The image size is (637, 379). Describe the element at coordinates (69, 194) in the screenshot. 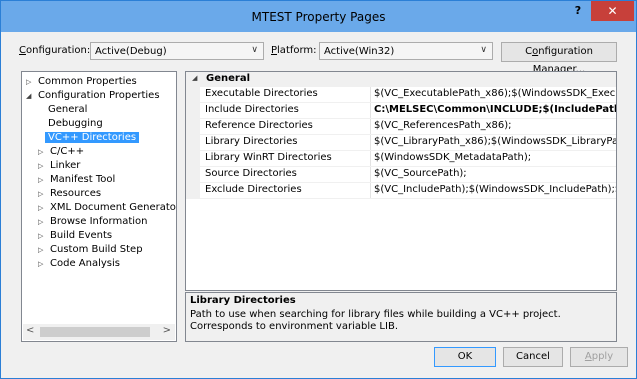

I see `tree-item-resources: ▷ Resources` at that location.